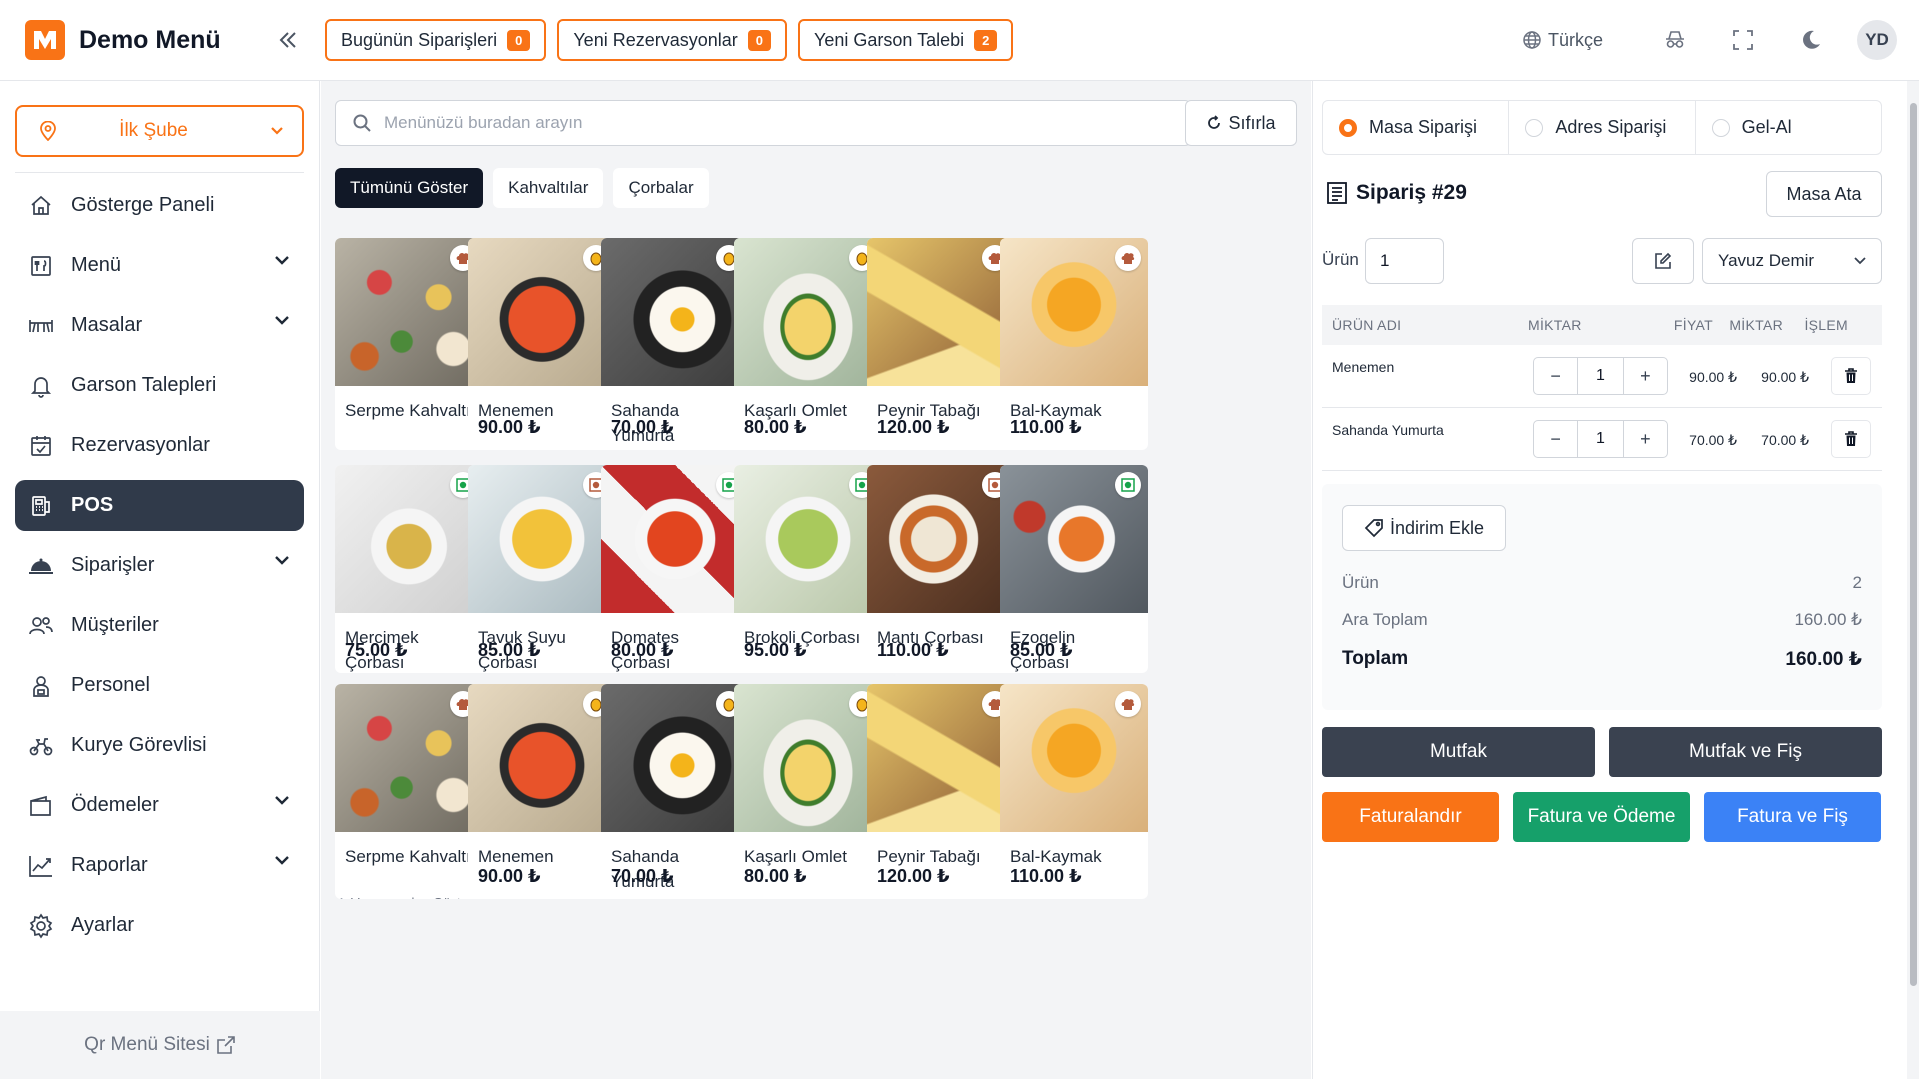 This screenshot has height=1079, width=1919. Describe the element at coordinates (139, 745) in the screenshot. I see `sidebar-item-label: Kurye Görevlisi` at that location.